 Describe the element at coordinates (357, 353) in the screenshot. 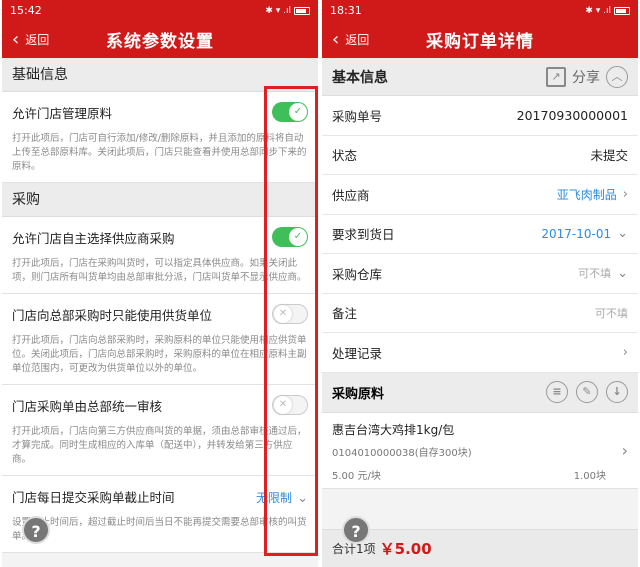

I see `row-label: 处理记录` at that location.